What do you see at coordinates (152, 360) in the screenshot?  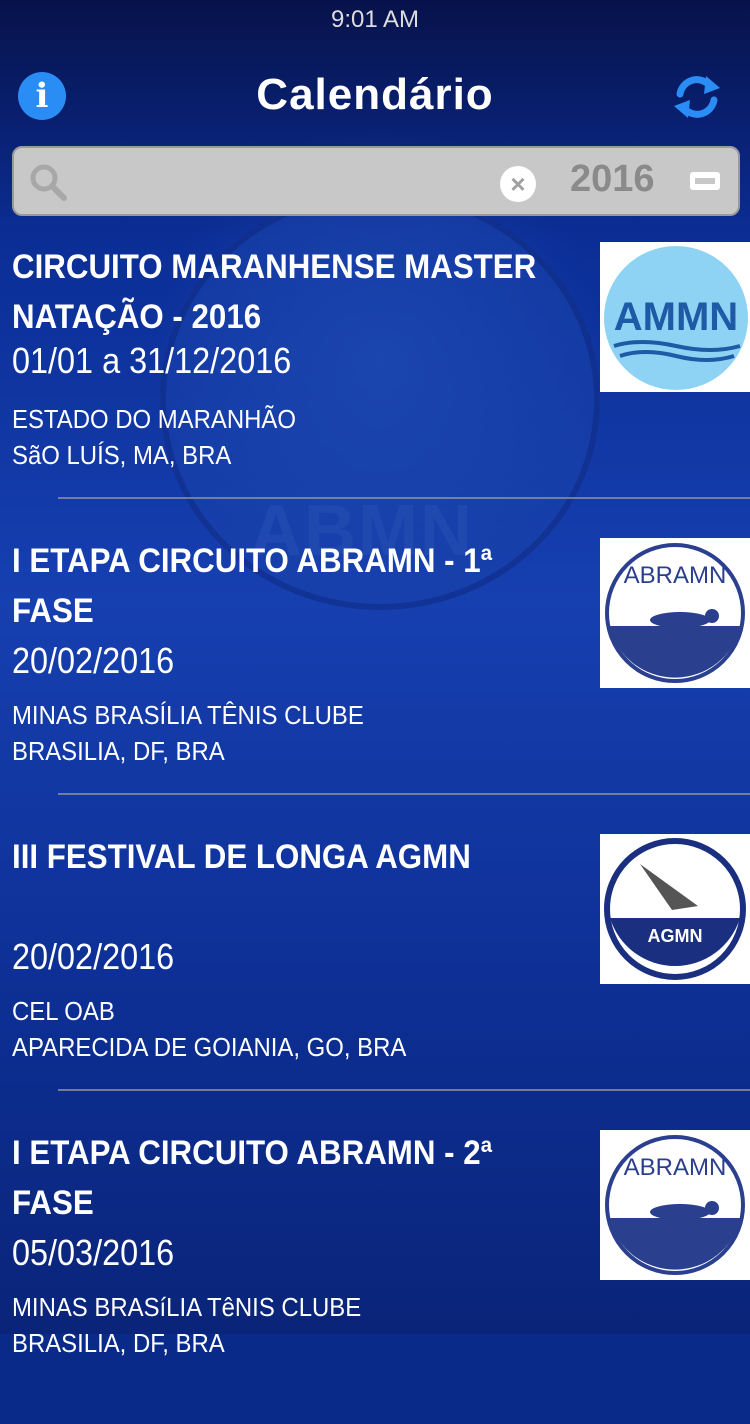 I see `event-date: 01/01 a 31/12/2016` at bounding box center [152, 360].